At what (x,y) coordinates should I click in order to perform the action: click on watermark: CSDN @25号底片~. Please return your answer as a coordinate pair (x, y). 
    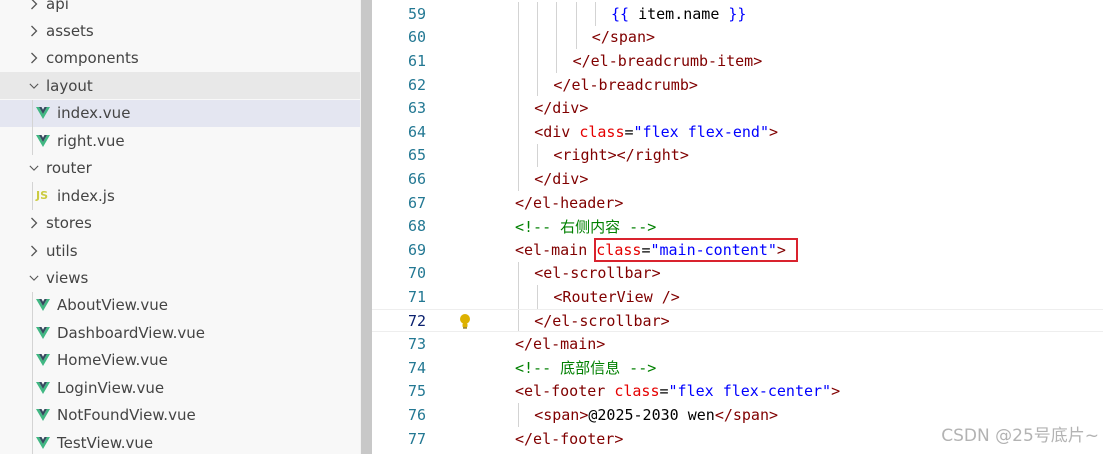
    Looking at the image, I should click on (1020, 436).